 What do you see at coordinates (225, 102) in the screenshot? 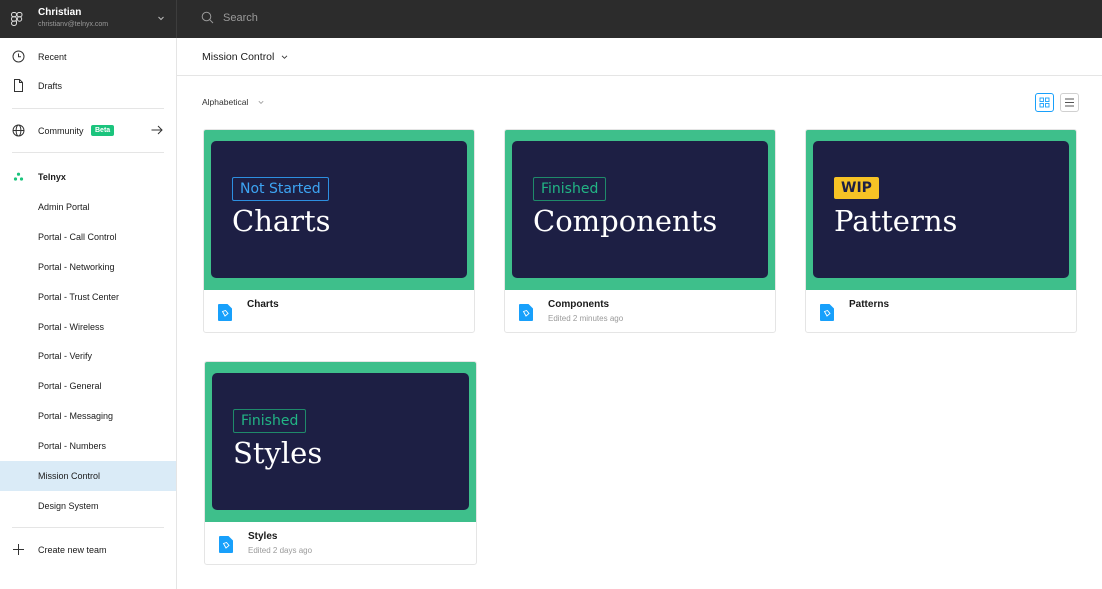
I see `sort-dropdown: Alphabetical` at bounding box center [225, 102].